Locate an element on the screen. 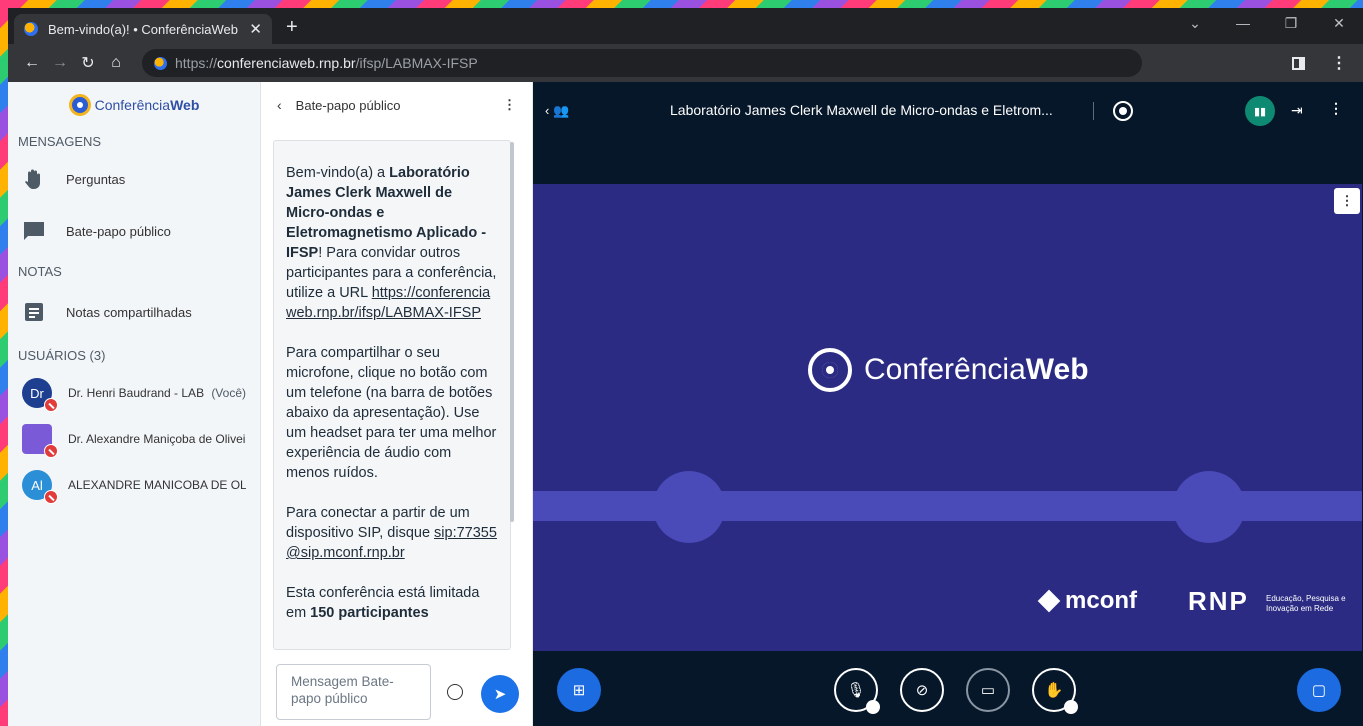  brand-logo: Conferência Web is located at coordinates (134, 105).